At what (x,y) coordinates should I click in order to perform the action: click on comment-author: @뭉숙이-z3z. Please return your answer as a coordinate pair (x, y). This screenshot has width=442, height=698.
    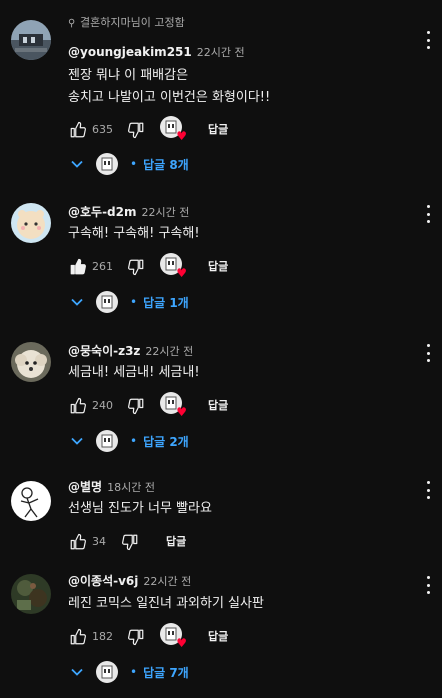
    Looking at the image, I should click on (104, 351).